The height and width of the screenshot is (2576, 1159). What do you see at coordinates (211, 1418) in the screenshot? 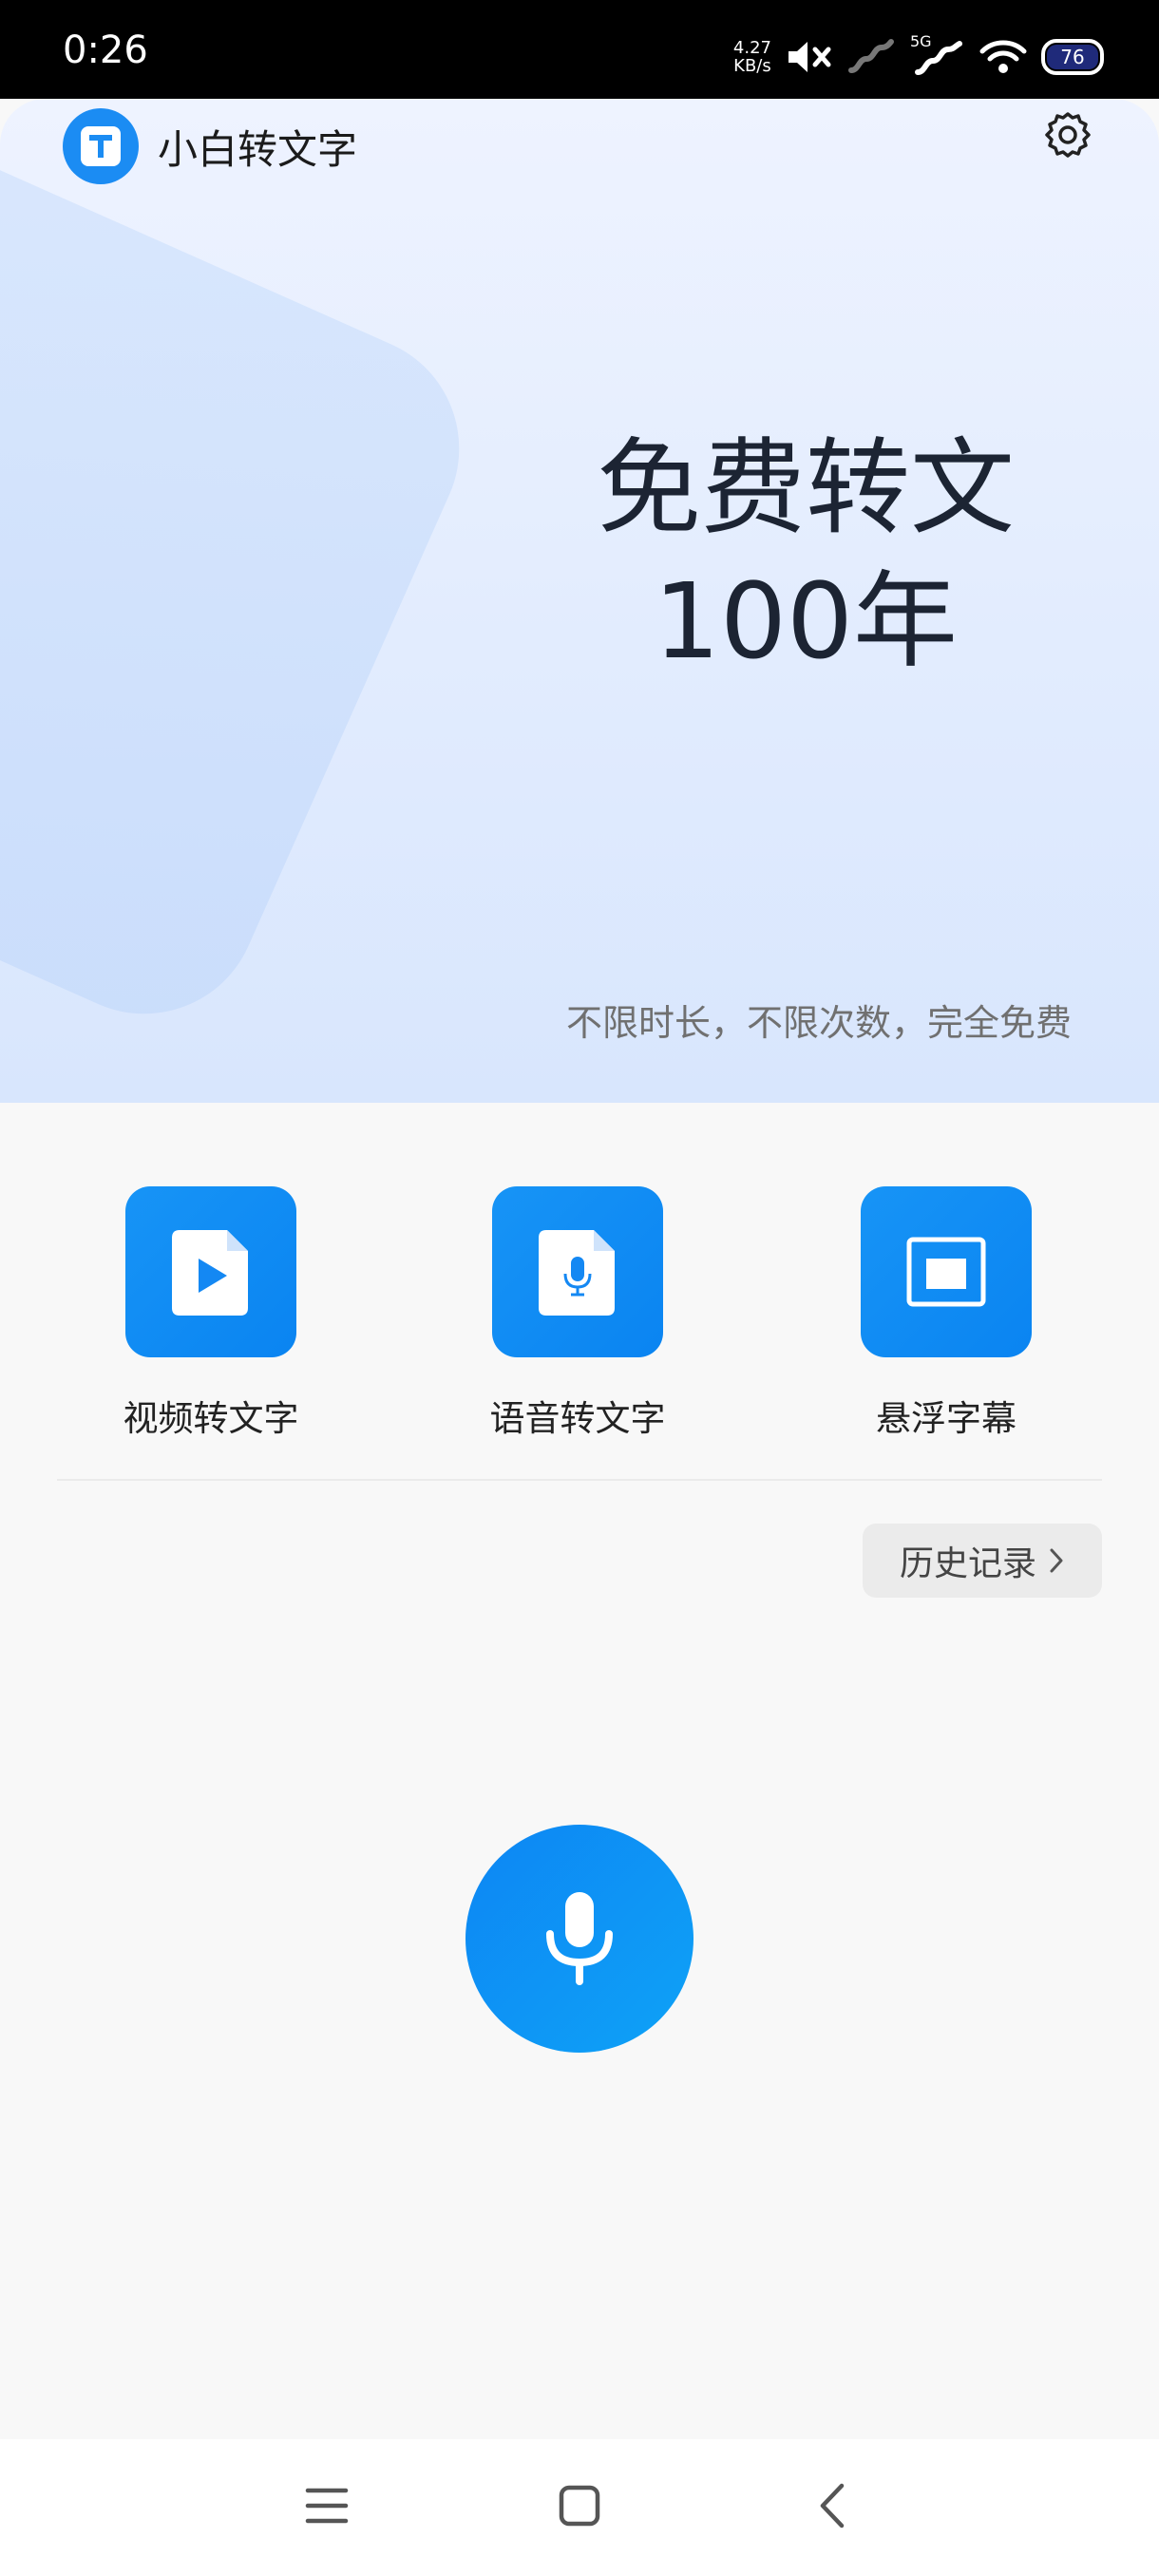
I see `feature-label: 视频转文字` at bounding box center [211, 1418].